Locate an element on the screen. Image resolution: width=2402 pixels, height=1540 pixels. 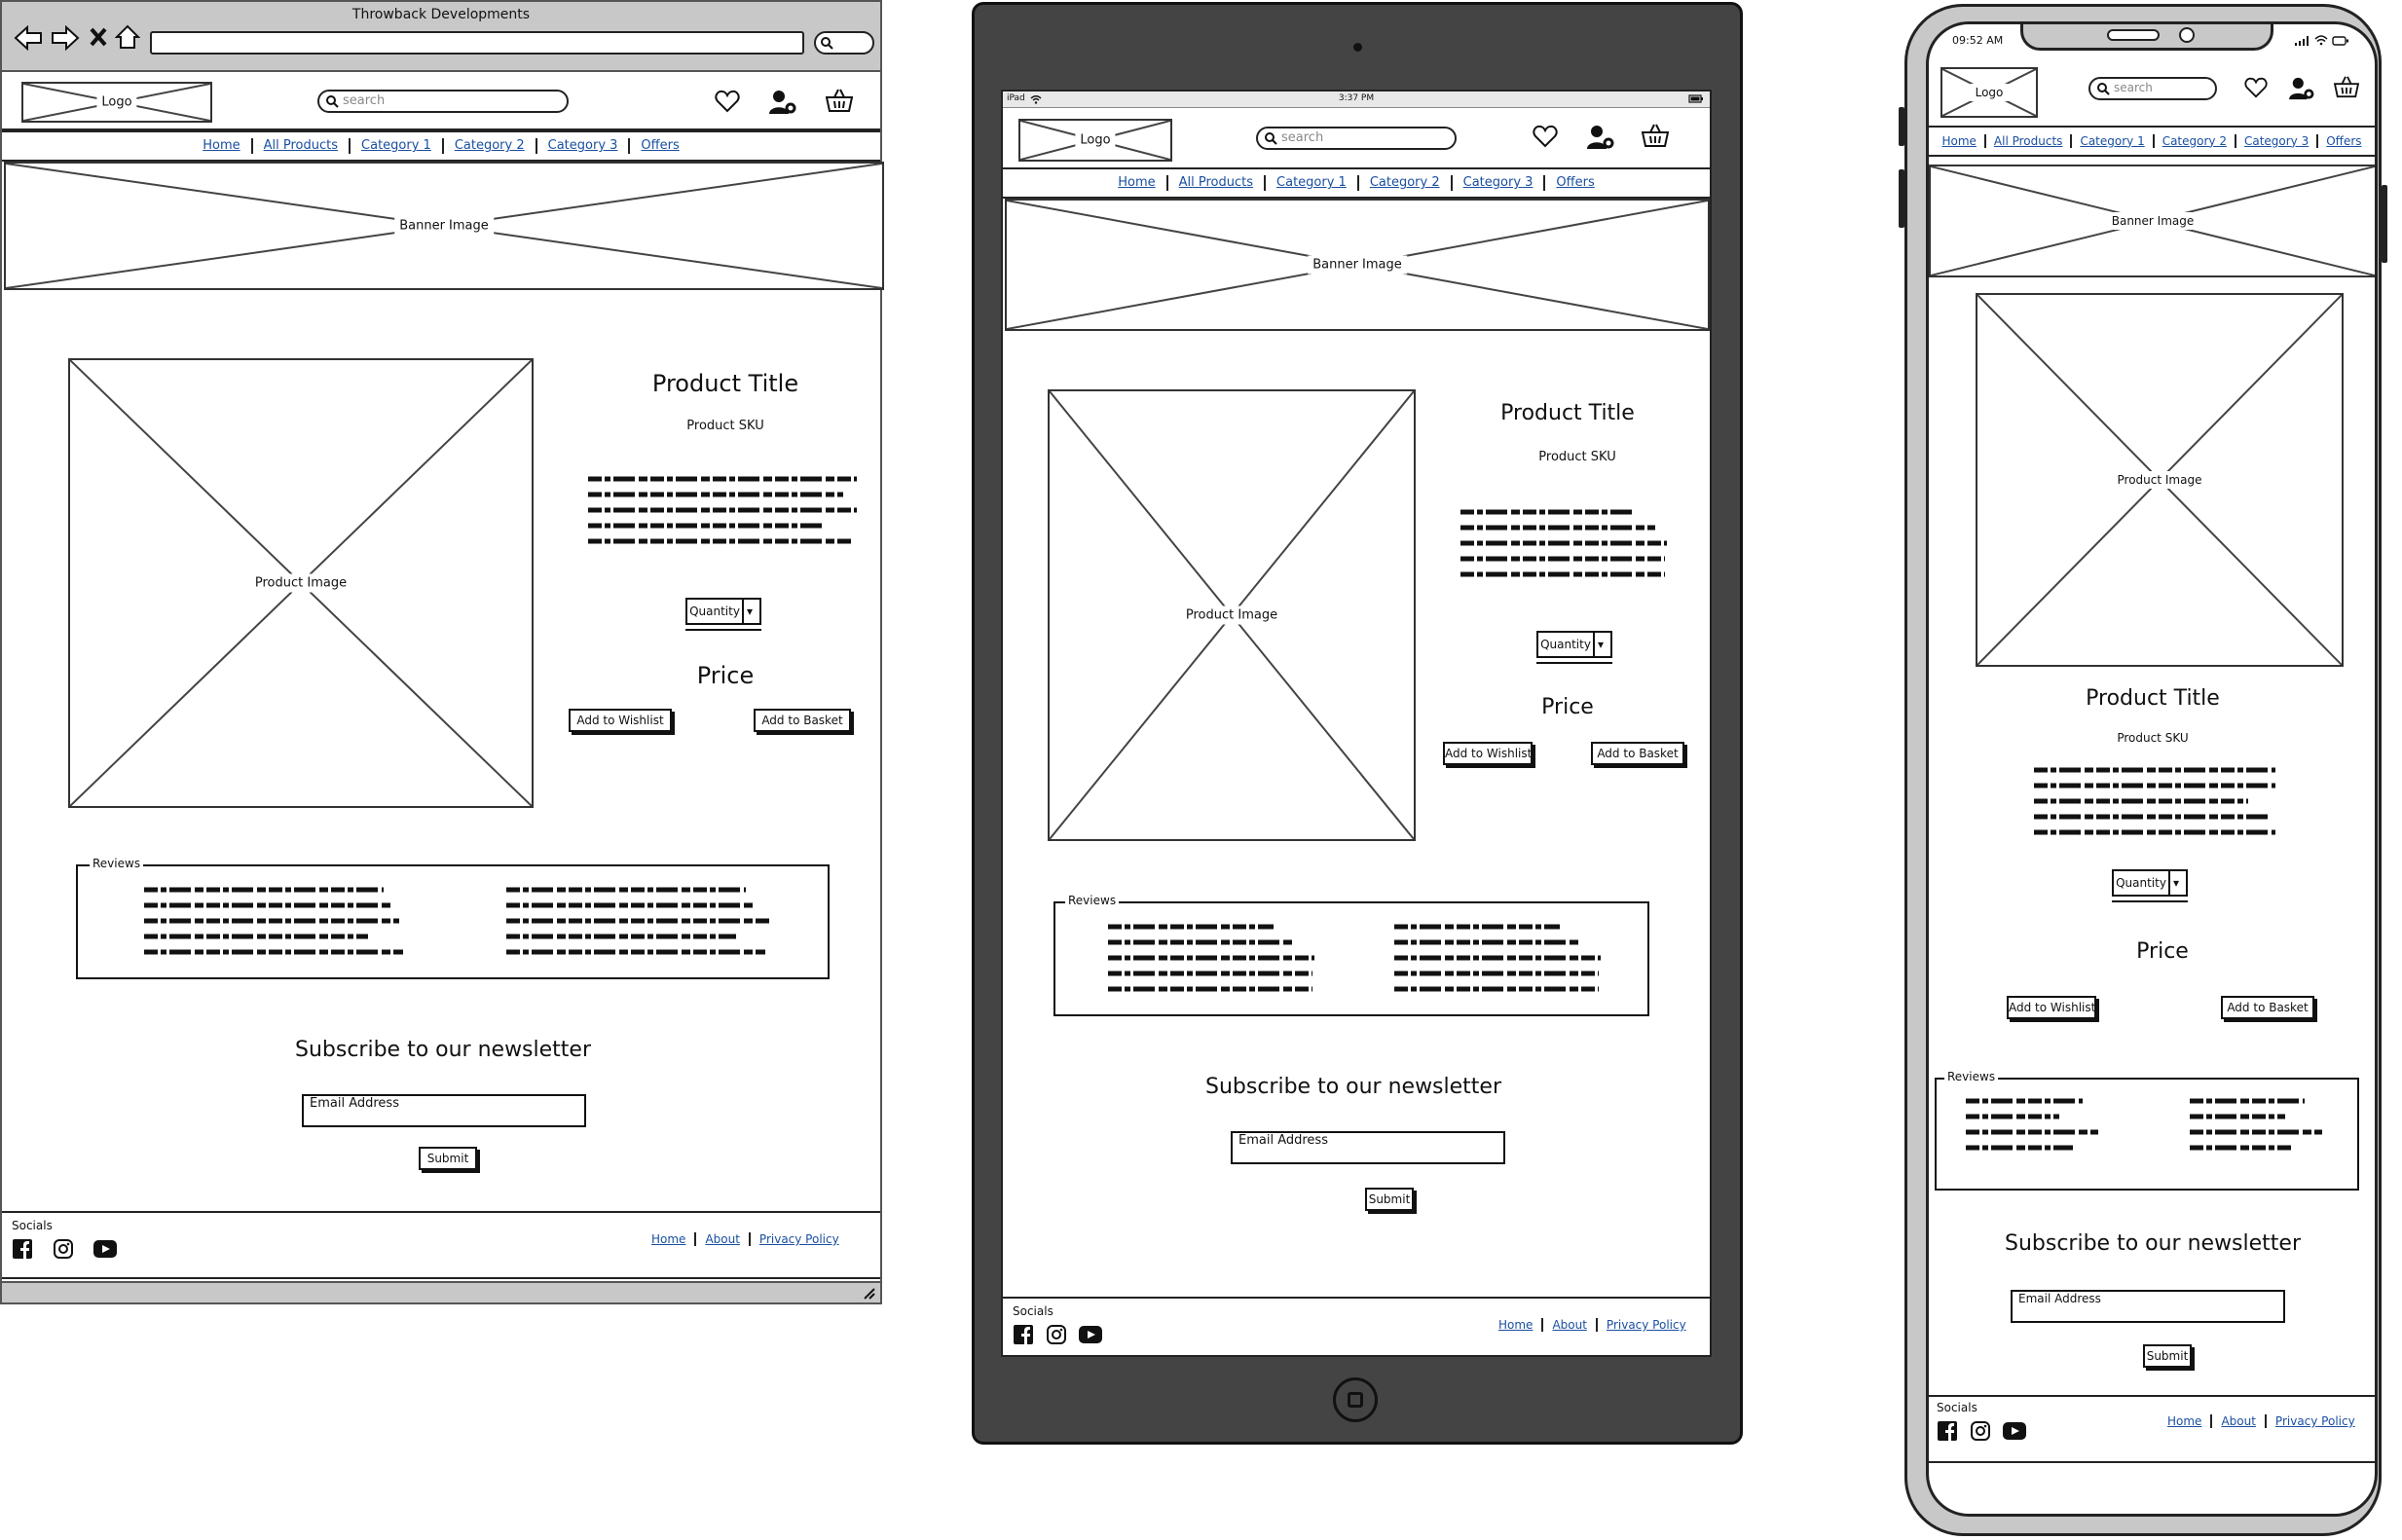
footer-links: Home About Privacy Policy is located at coordinates (1592, 1325).